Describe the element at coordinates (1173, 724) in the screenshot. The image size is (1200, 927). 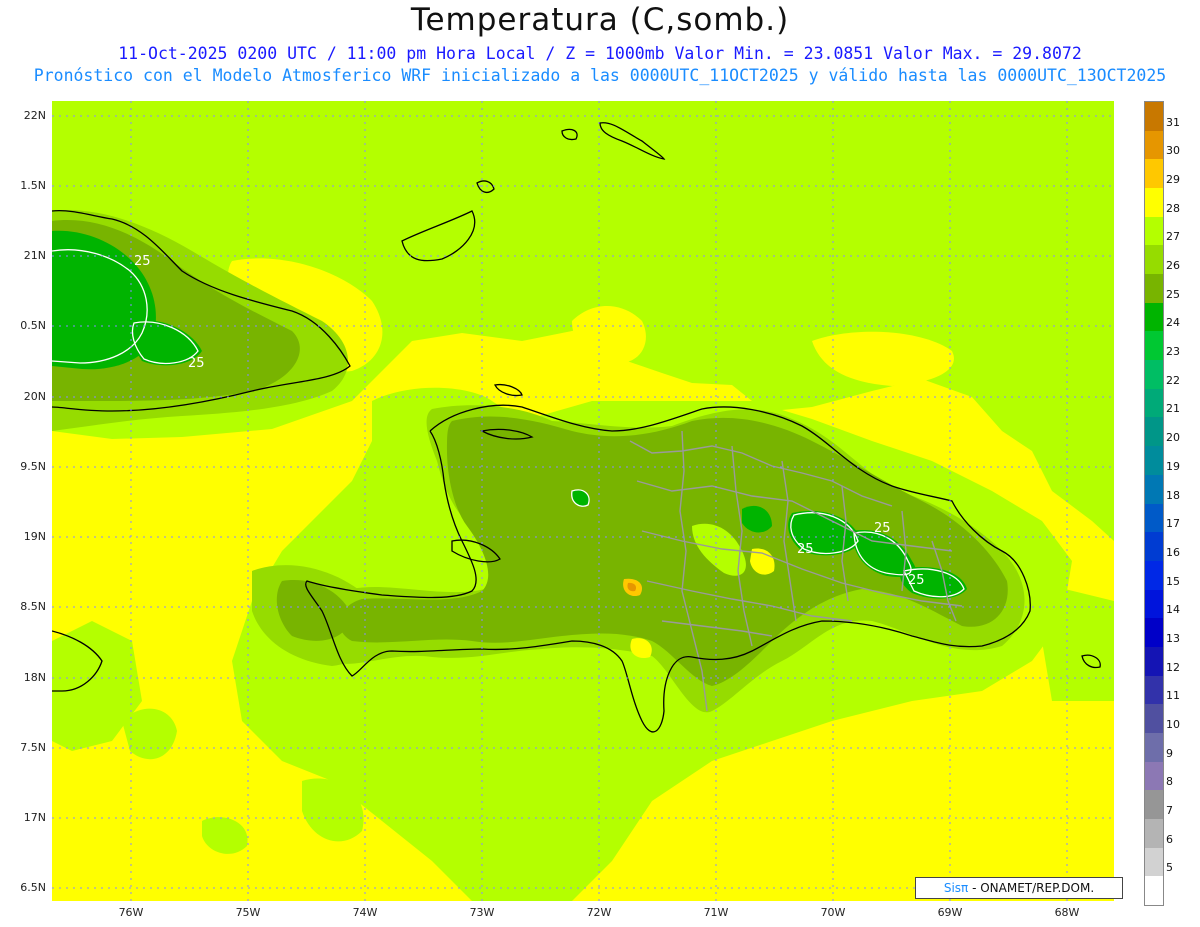
I see `colorbar-label: 10` at that location.